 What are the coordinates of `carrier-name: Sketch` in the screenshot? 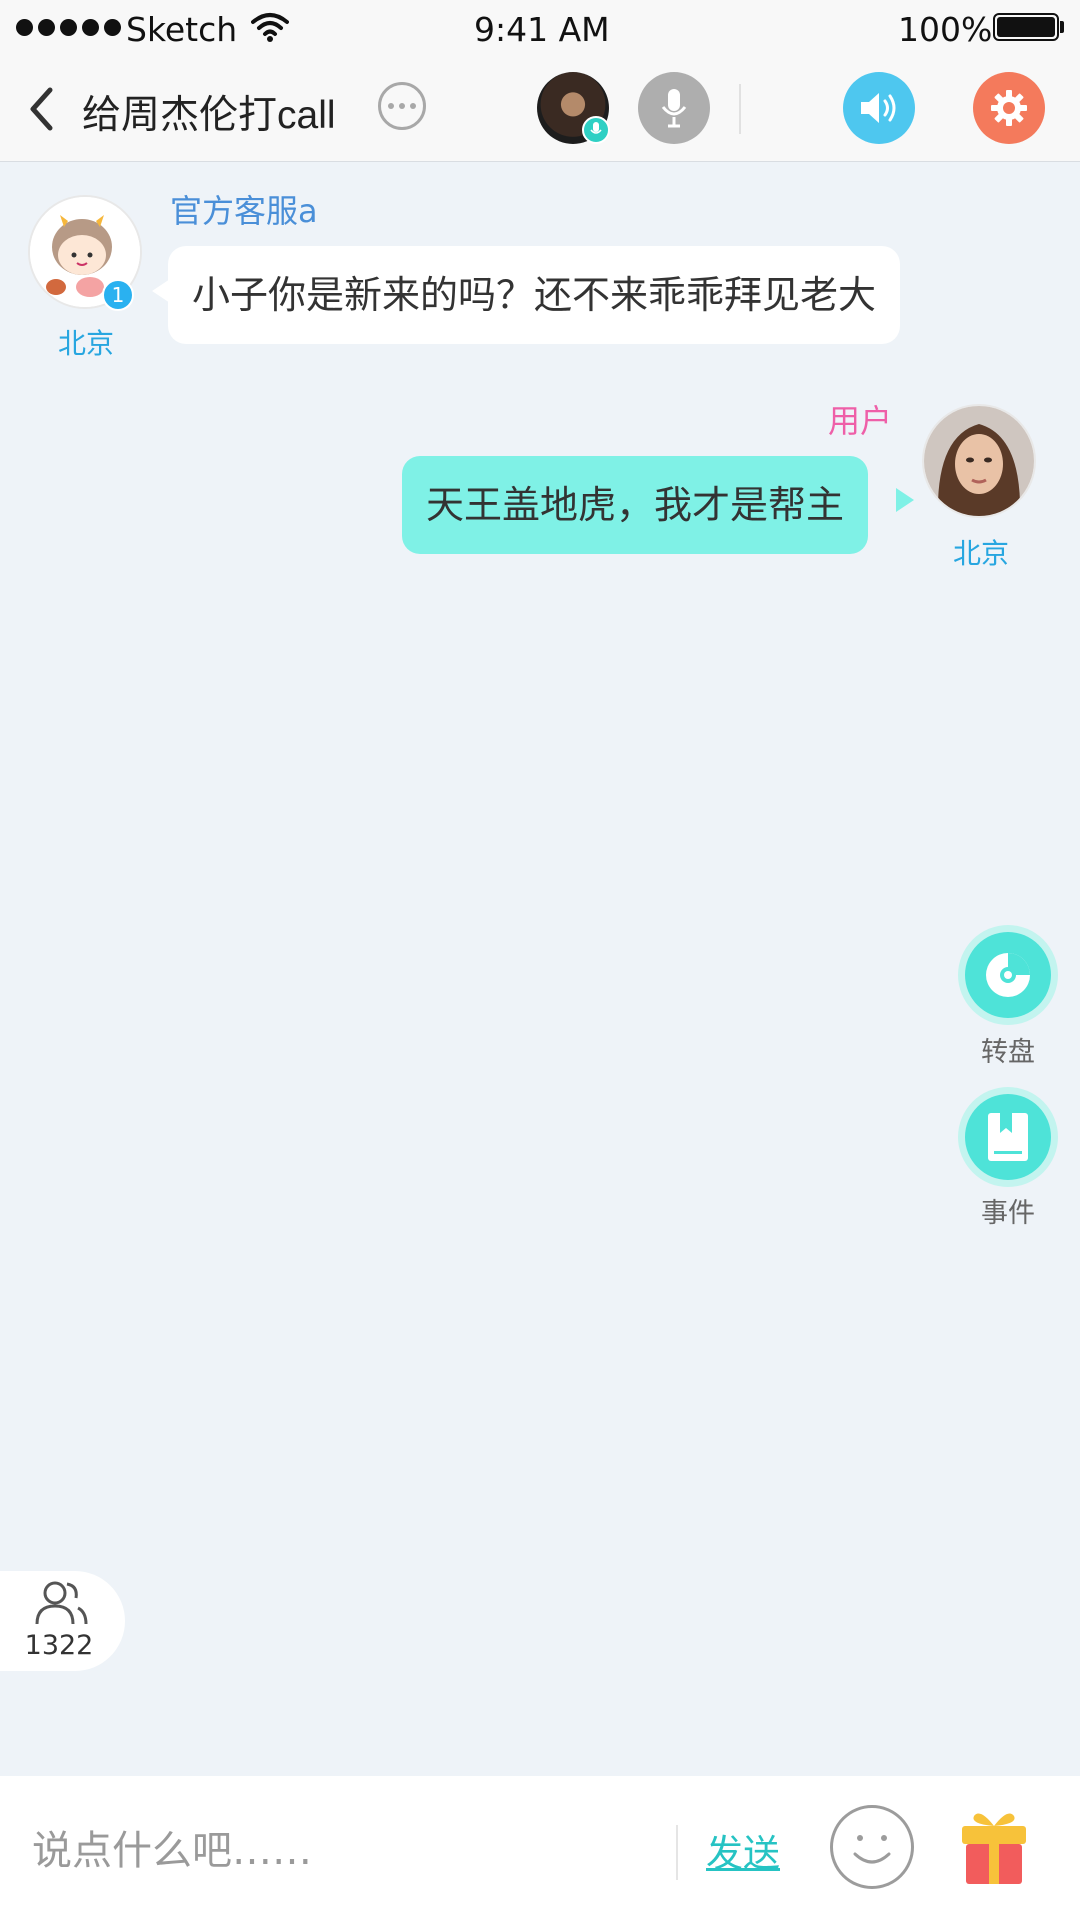 It's located at (182, 29).